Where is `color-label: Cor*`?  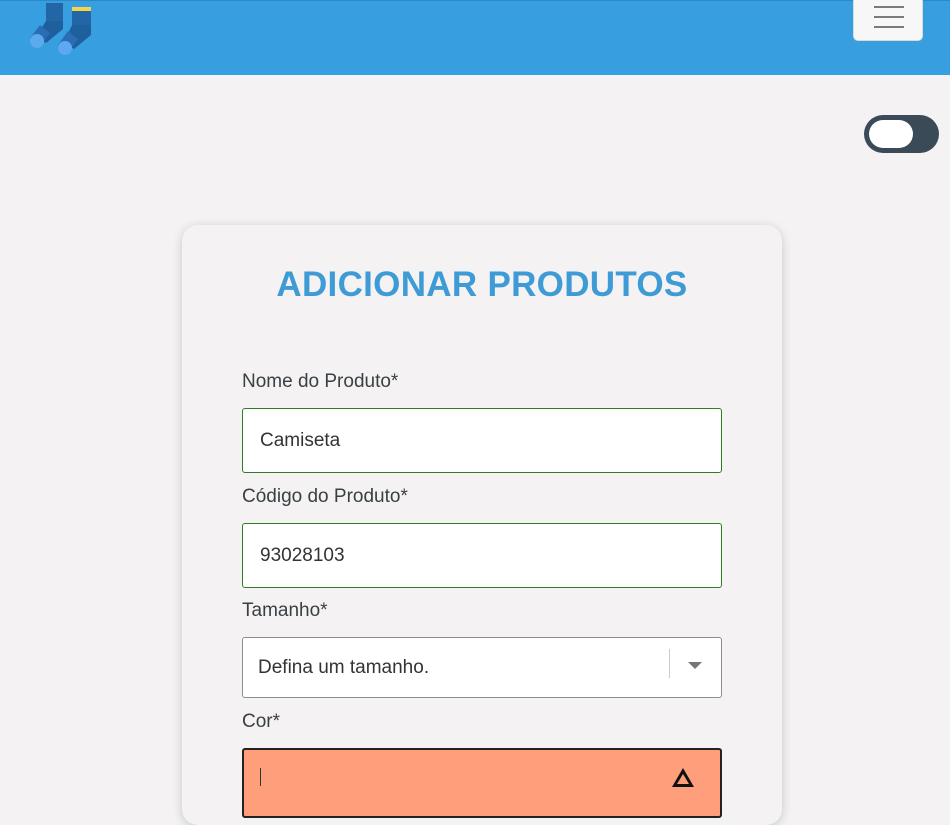 color-label: Cor* is located at coordinates (261, 721).